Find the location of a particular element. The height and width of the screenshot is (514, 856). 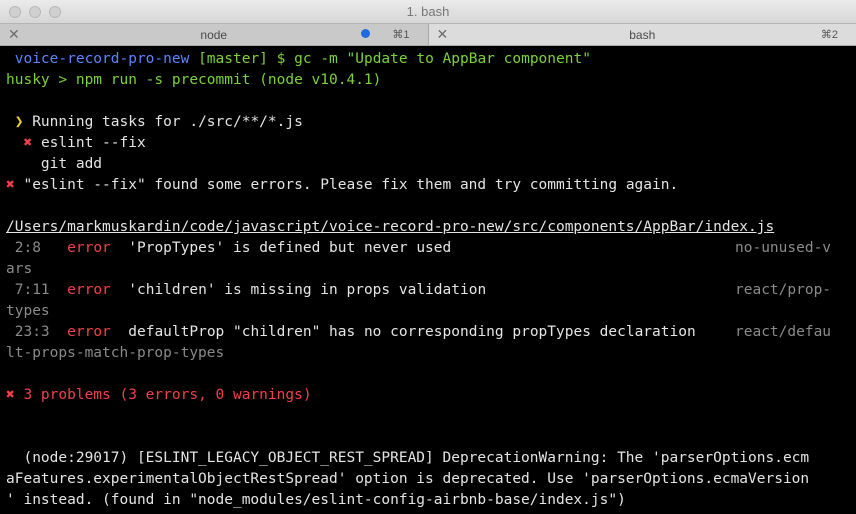

task-fail-icon: ✖ is located at coordinates (28, 143).